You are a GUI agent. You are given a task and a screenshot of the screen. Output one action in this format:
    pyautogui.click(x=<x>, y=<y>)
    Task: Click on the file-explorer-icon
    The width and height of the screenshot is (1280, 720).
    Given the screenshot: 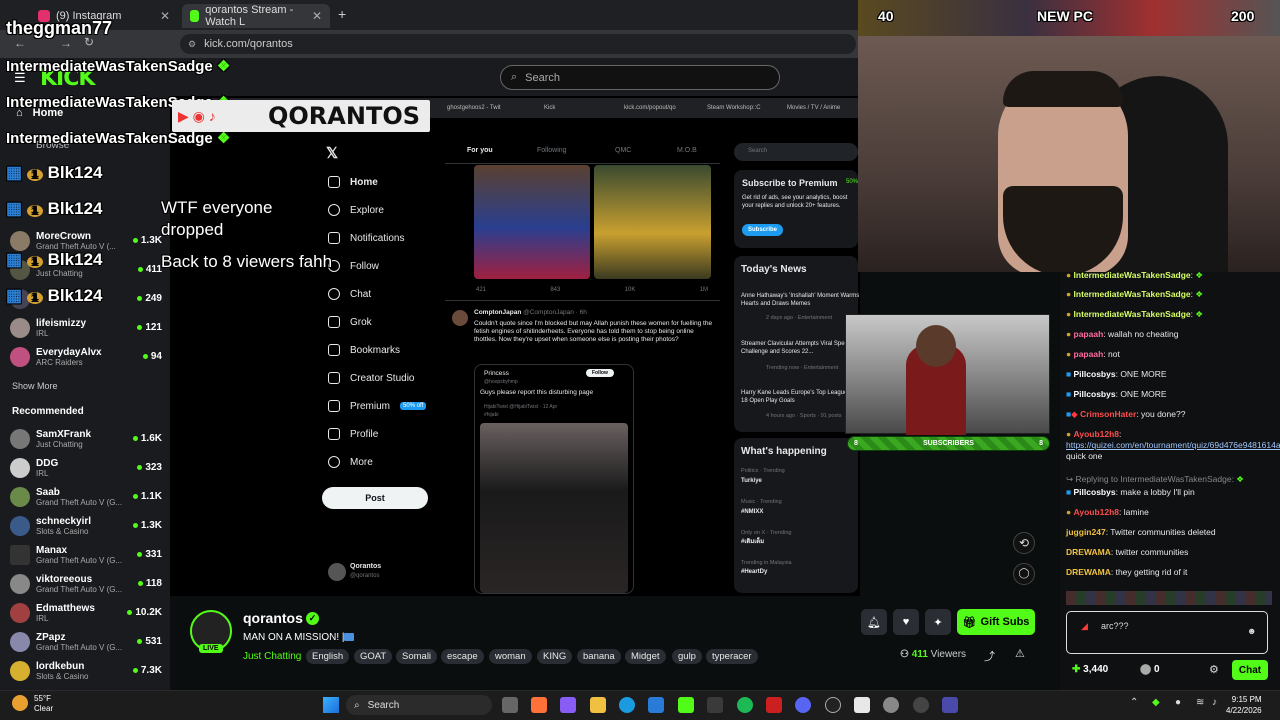 What is the action you would take?
    pyautogui.click(x=598, y=705)
    